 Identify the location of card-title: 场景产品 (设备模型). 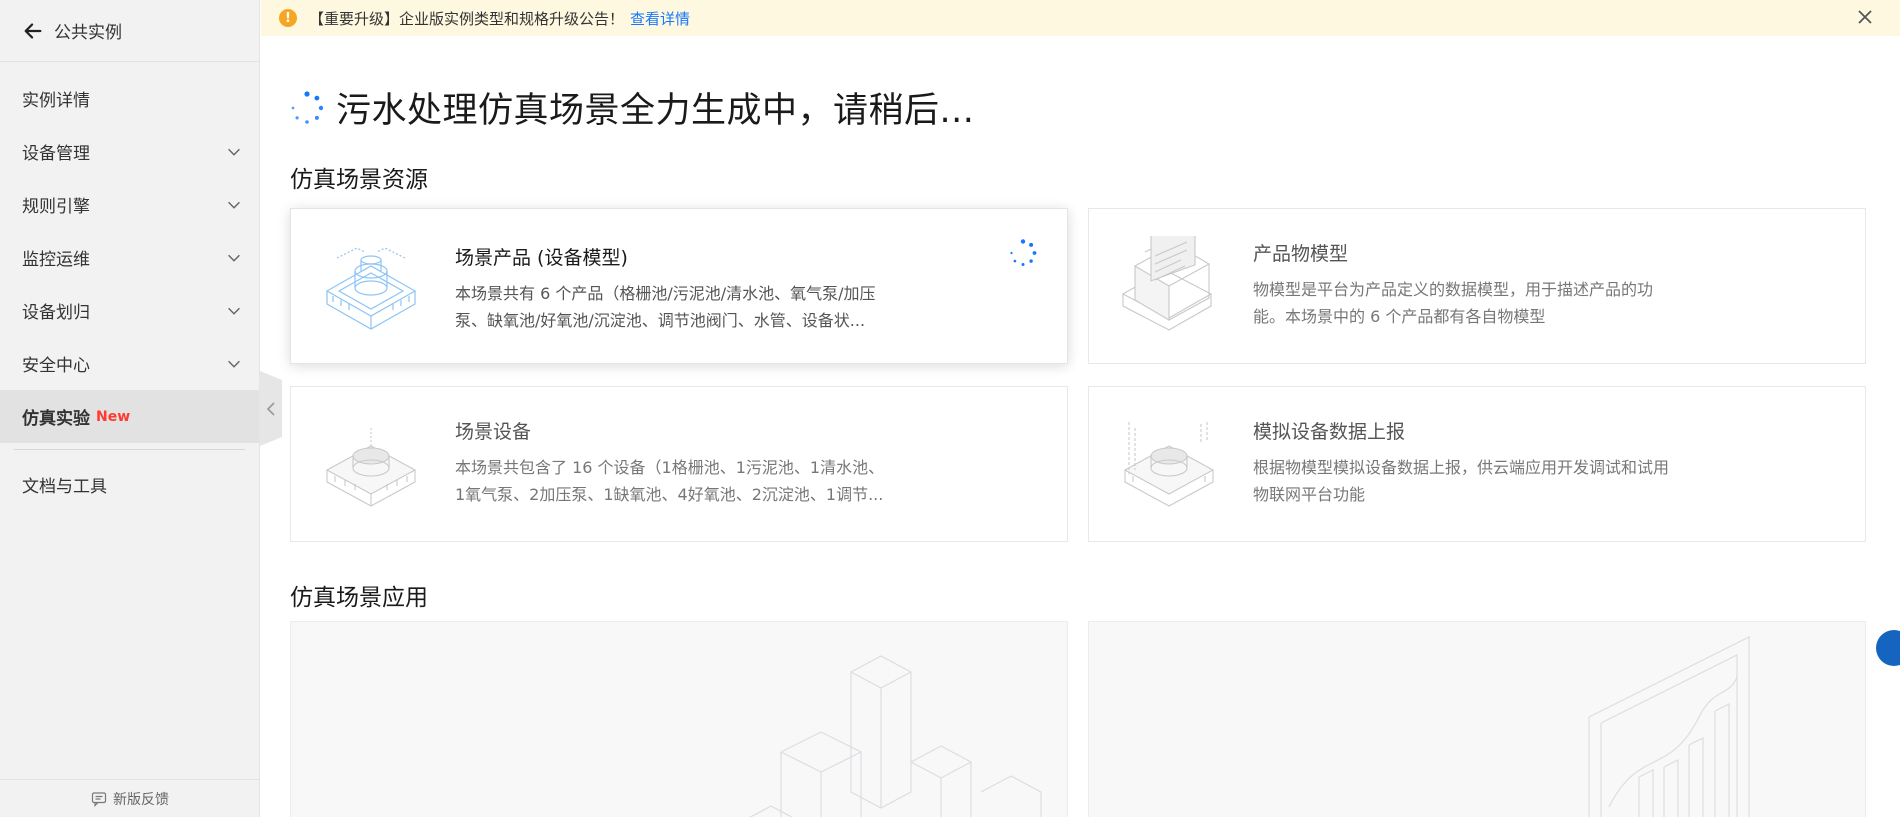
(541, 258).